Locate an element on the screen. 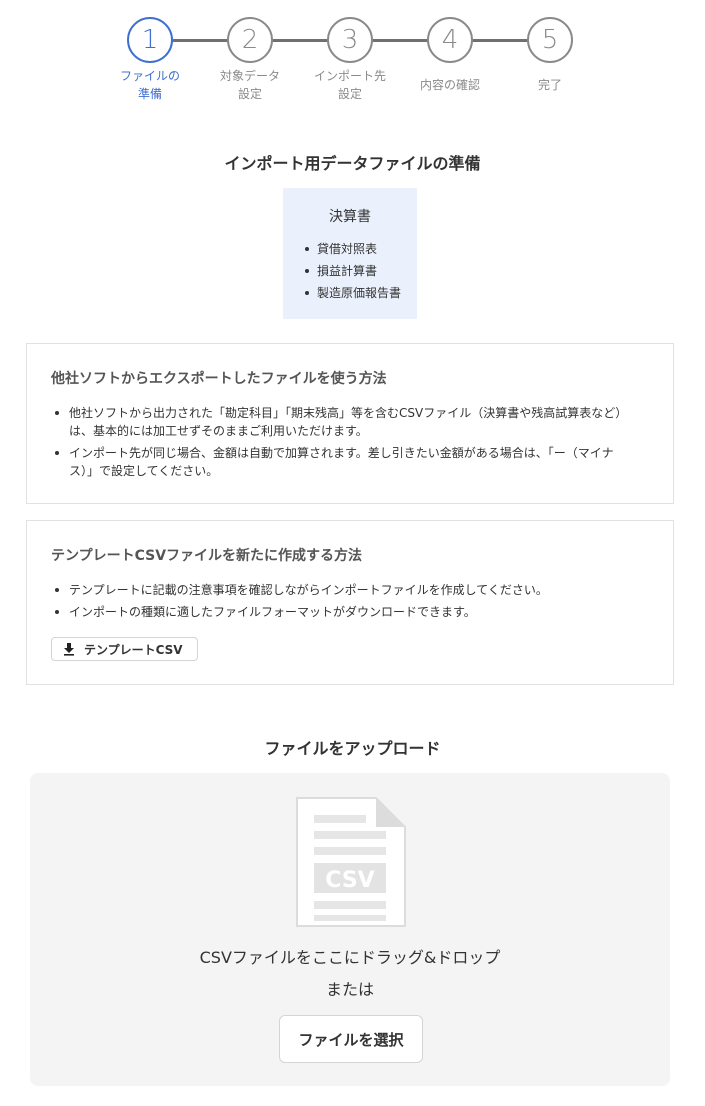 The width and height of the screenshot is (705, 1106). step-circle: 3 is located at coordinates (350, 40).